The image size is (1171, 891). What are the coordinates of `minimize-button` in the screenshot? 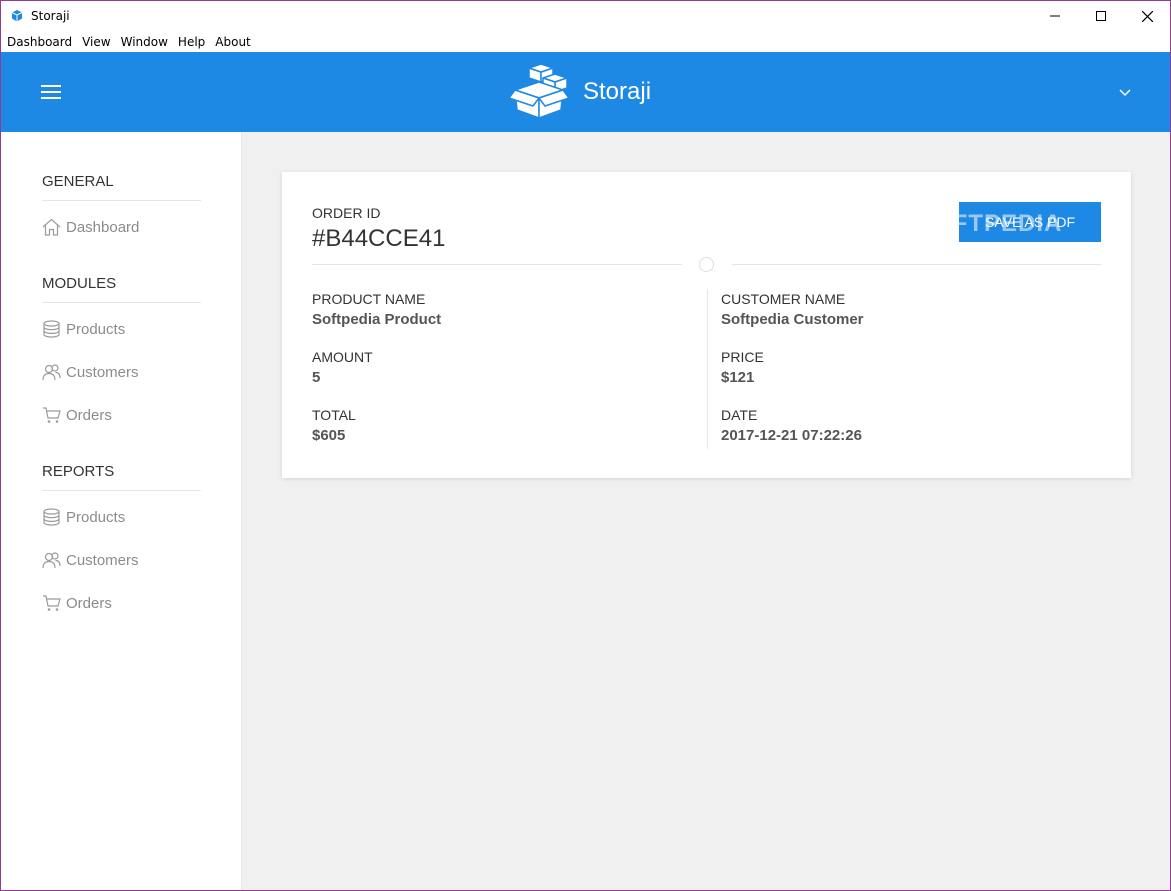 It's located at (1055, 16).